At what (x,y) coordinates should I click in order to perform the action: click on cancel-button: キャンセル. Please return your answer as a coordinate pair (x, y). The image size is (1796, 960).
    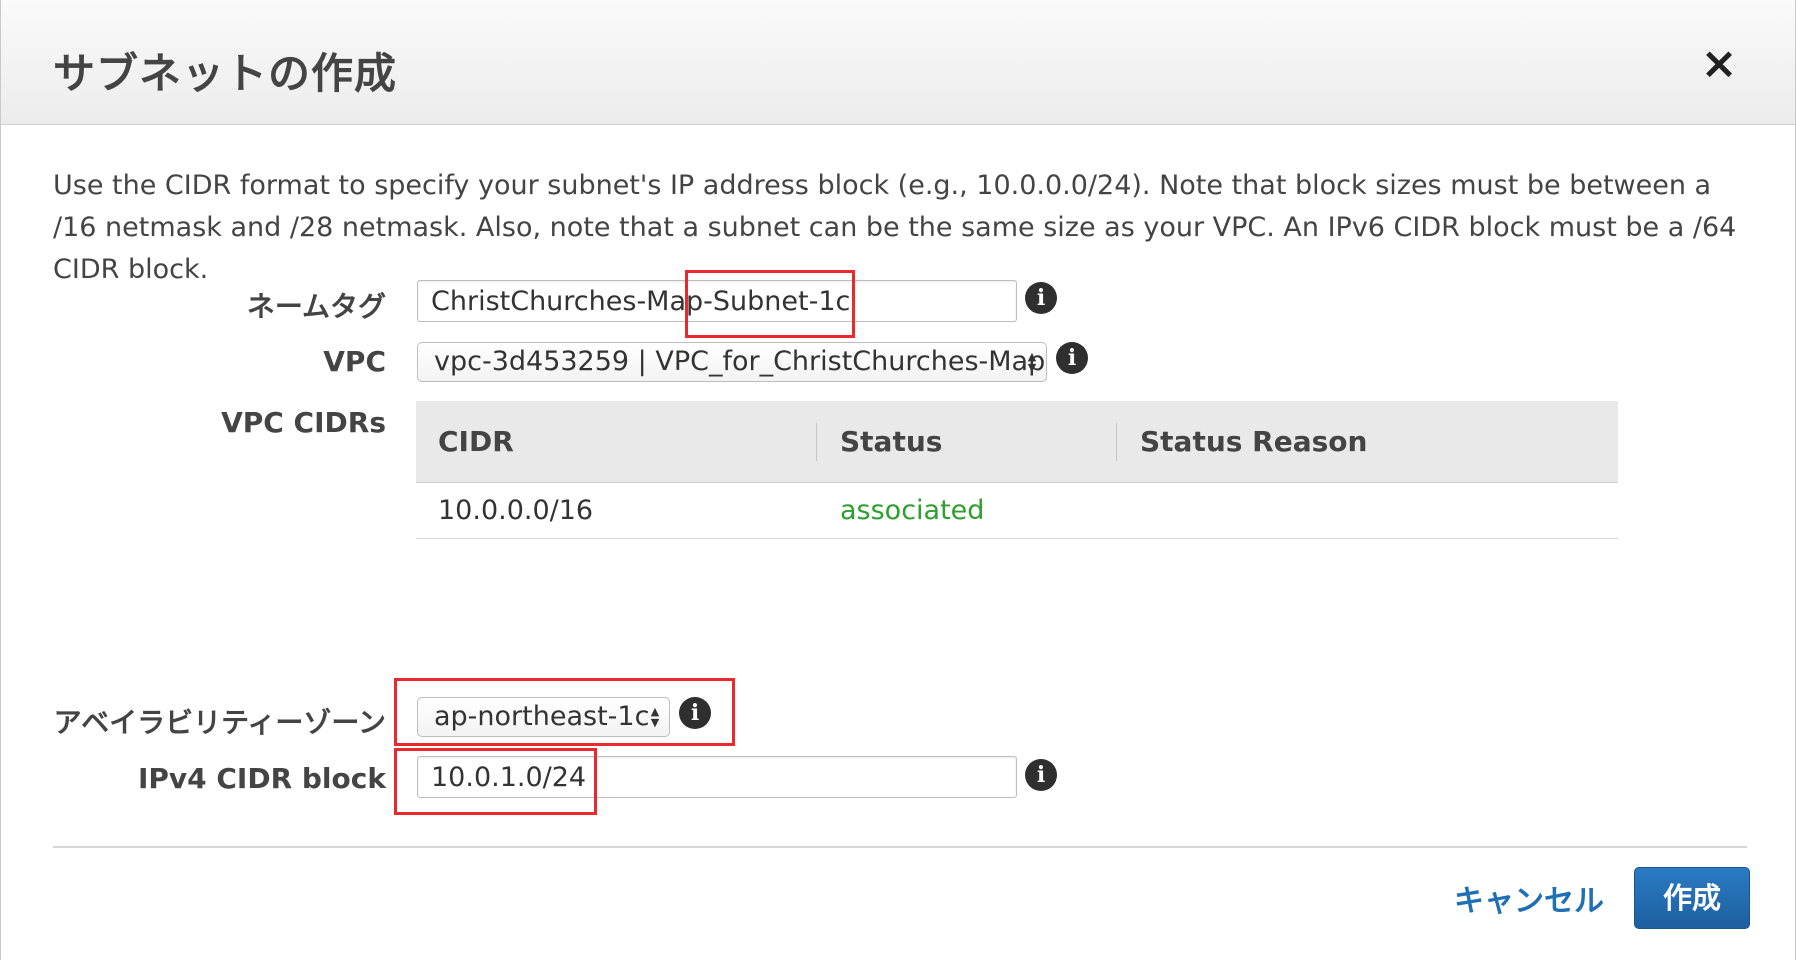
    Looking at the image, I should click on (1529, 898).